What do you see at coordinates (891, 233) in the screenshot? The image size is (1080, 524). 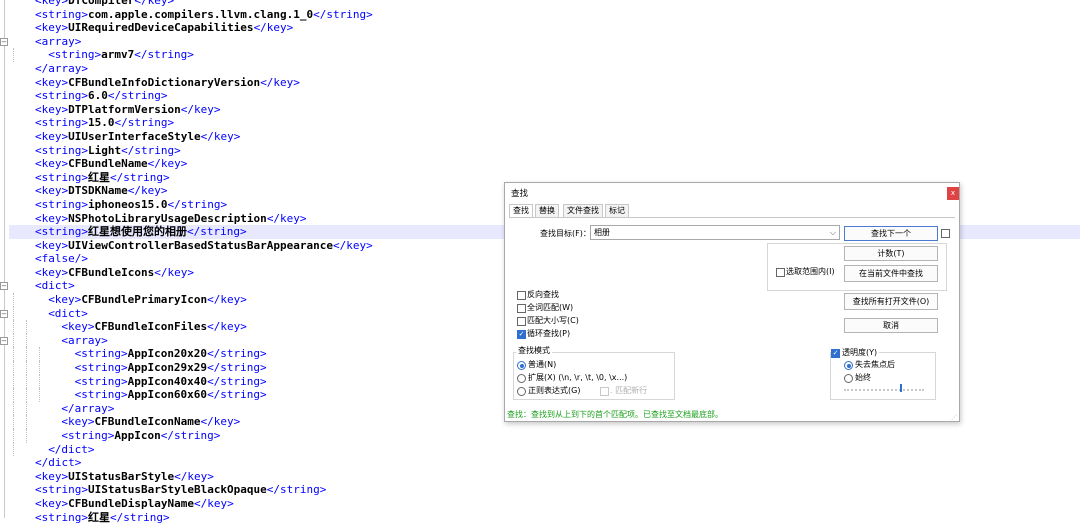 I see `find-next-button: 查找下一个` at bounding box center [891, 233].